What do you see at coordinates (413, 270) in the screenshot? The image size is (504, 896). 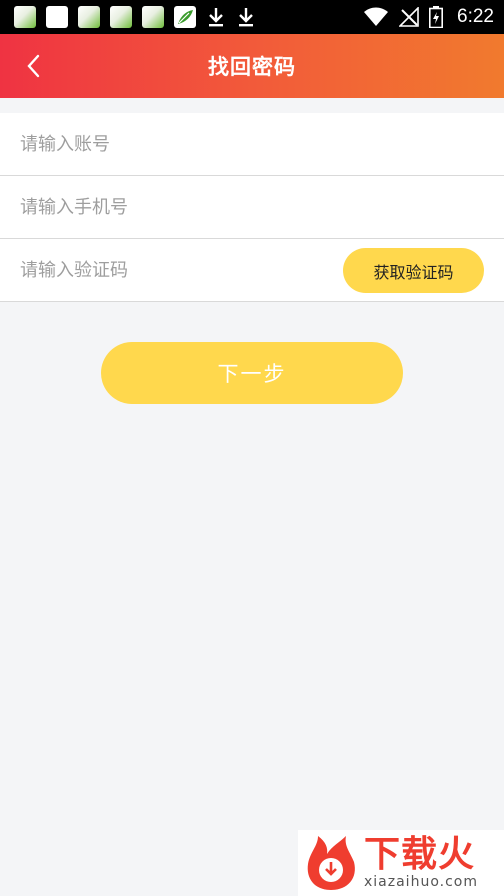 I see `get-code-button: 获取验证码` at bounding box center [413, 270].